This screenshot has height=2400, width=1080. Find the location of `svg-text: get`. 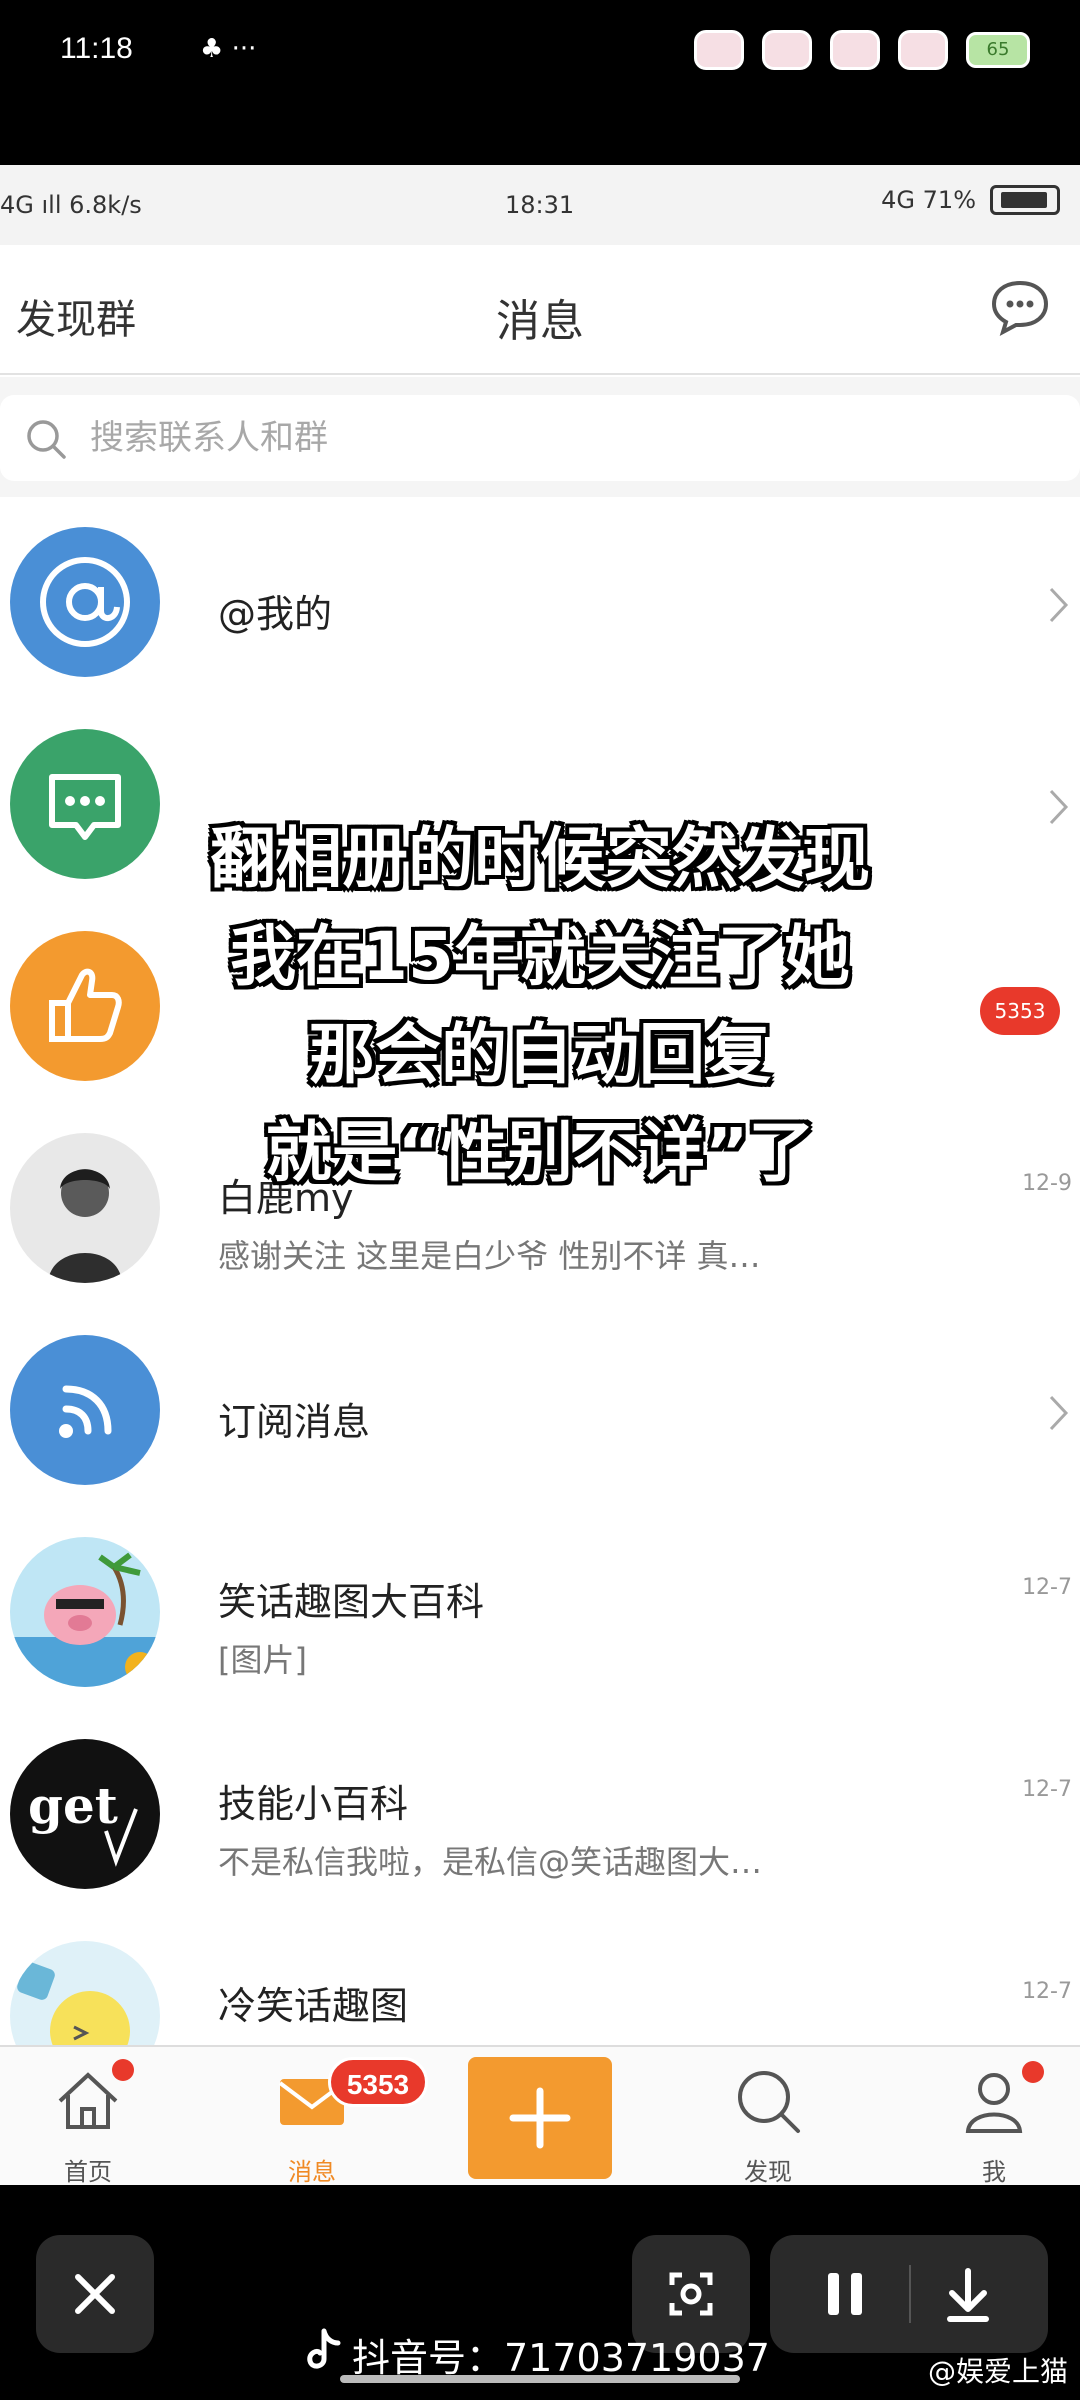

svg-text: get is located at coordinates (73, 1805).